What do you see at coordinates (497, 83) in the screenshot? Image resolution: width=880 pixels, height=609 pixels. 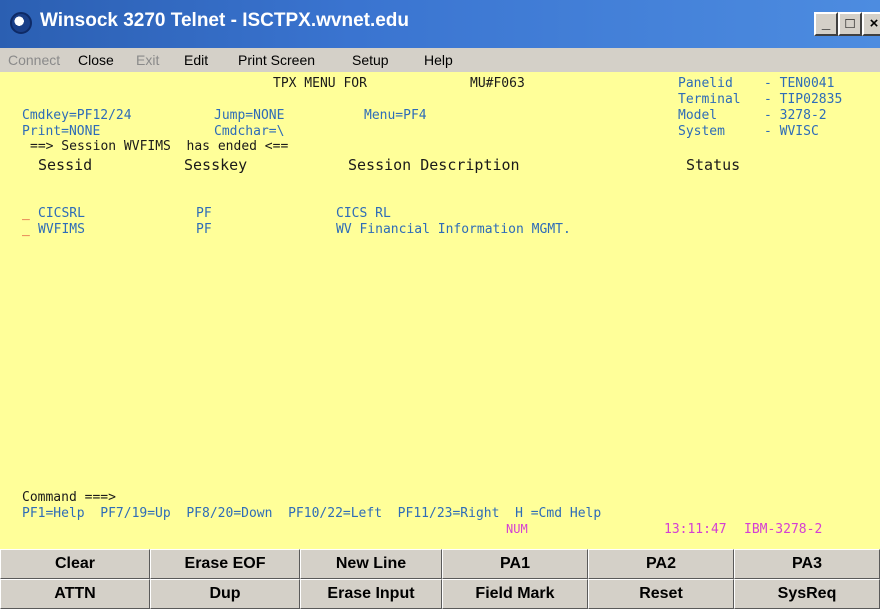 I see `menu-id: MU#F063` at bounding box center [497, 83].